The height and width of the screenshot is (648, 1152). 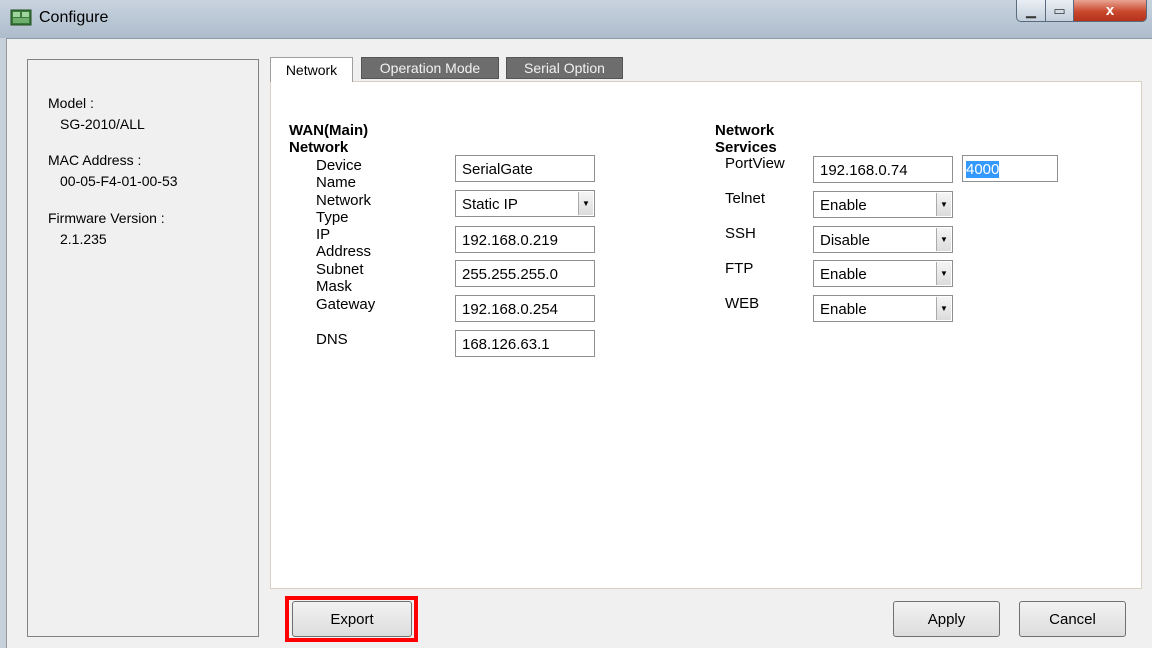 What do you see at coordinates (883, 169) in the screenshot?
I see `portview-ip-input: 192.168.0.74` at bounding box center [883, 169].